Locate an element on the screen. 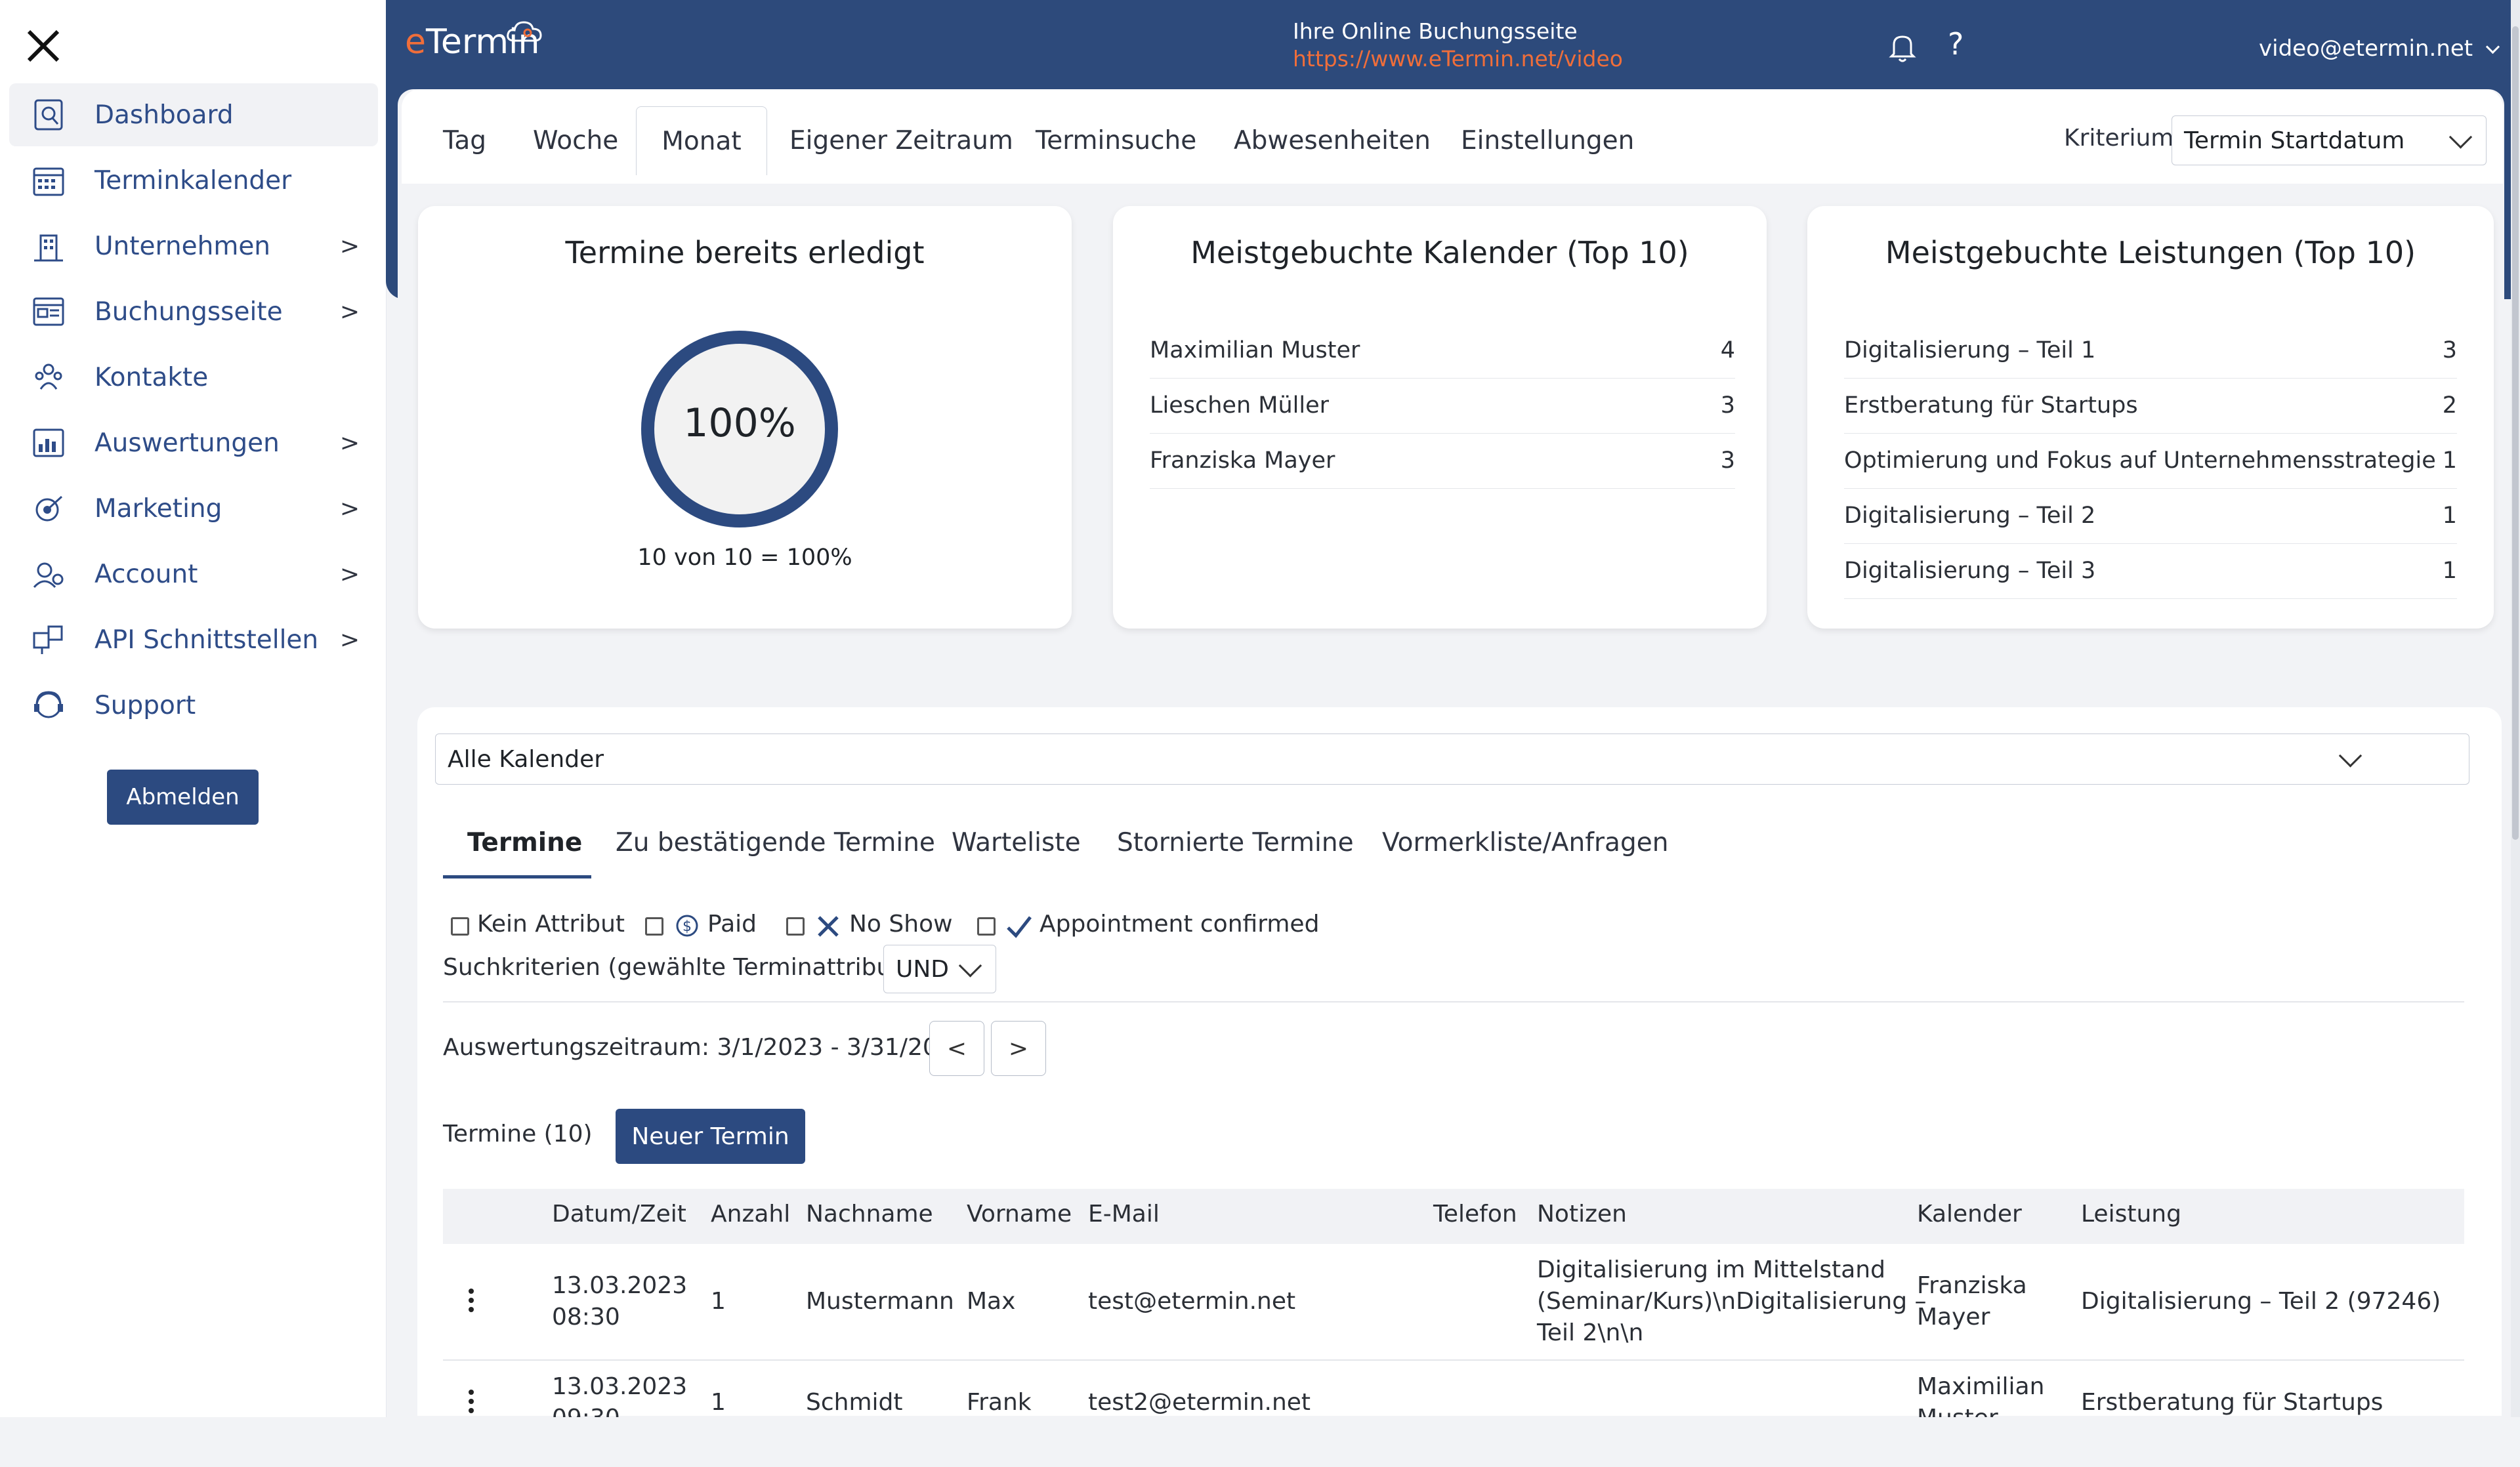 The width and height of the screenshot is (2520, 1467). bell-icon is located at coordinates (1902, 46).